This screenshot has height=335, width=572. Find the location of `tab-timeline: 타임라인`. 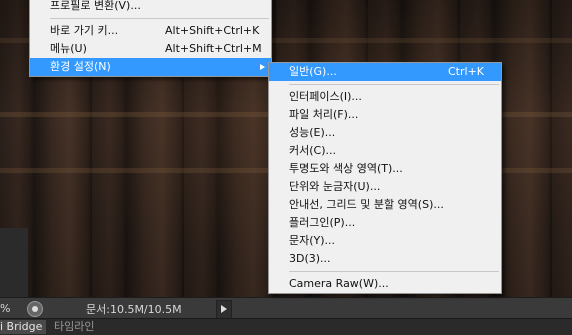

tab-timeline: 타임라인 is located at coordinates (74, 327).